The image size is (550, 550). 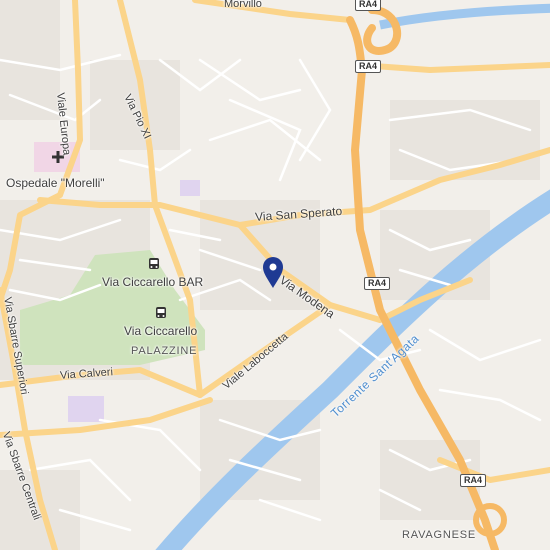 I want to click on road-label-top: Morvillo, so click(x=243, y=5).